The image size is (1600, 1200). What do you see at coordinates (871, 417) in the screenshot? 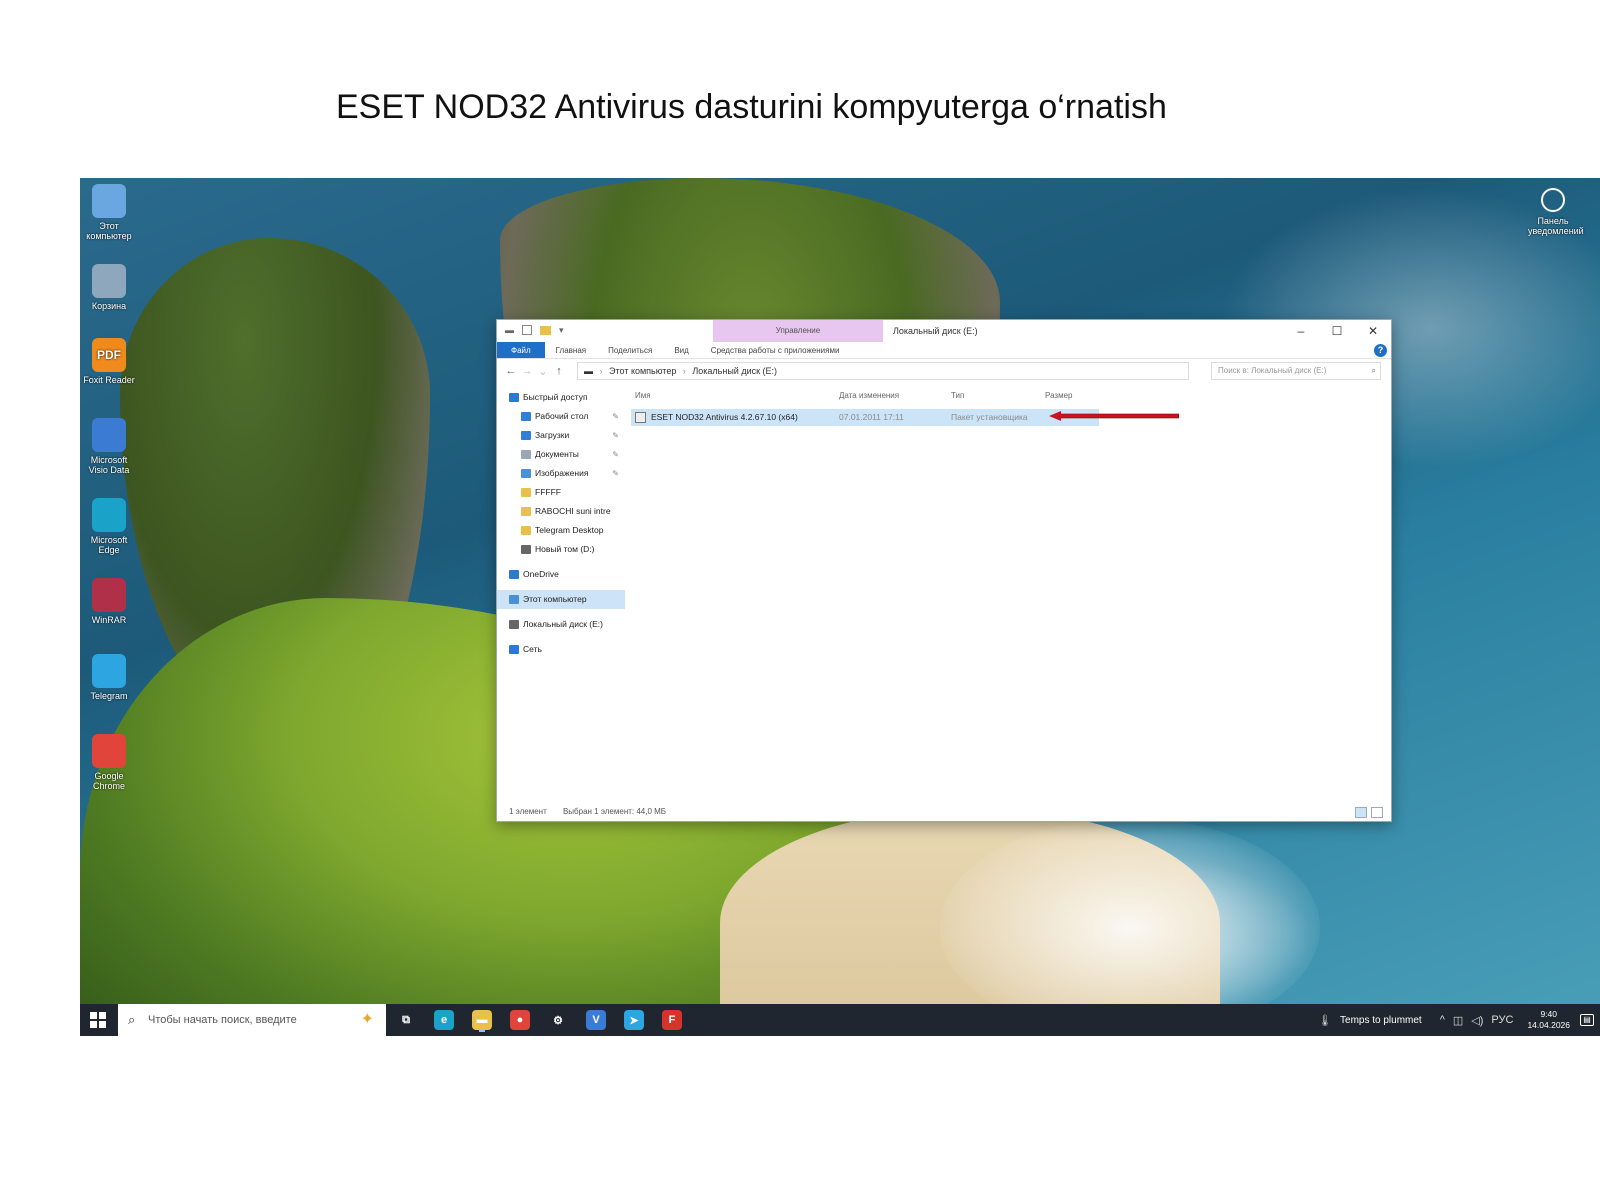
I see `file-date: 07.01.2011 17:11` at bounding box center [871, 417].